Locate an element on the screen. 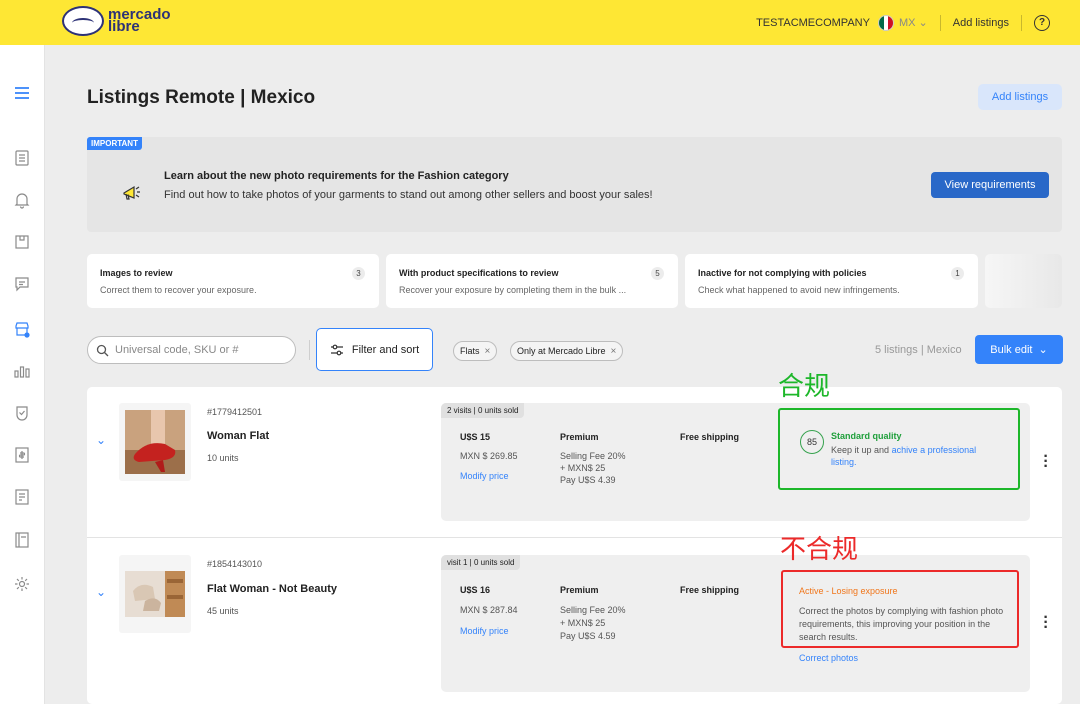 The image size is (1080, 704). card-title: Images to review is located at coordinates (136, 273).